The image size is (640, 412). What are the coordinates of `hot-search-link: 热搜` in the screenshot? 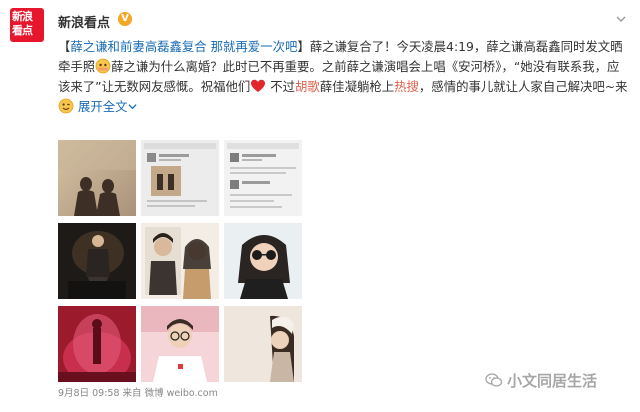 It's located at (406, 86).